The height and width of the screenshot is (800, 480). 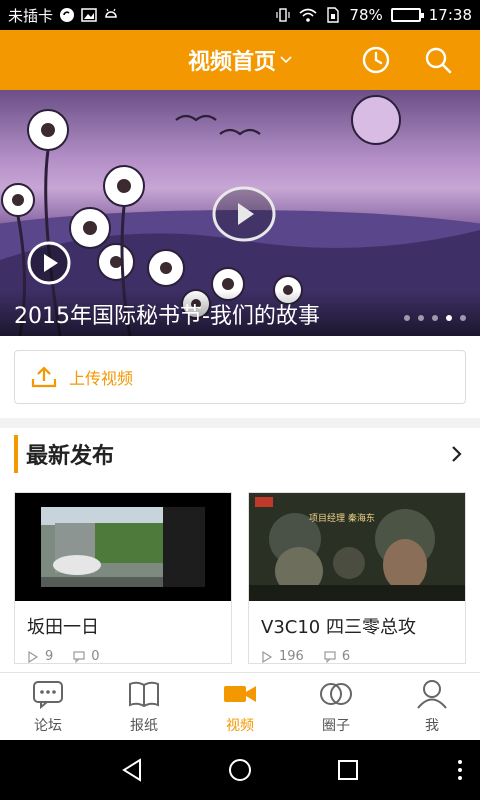 What do you see at coordinates (342, 518) in the screenshot?
I see `svg-text: 项目经理 秦海东` at bounding box center [342, 518].